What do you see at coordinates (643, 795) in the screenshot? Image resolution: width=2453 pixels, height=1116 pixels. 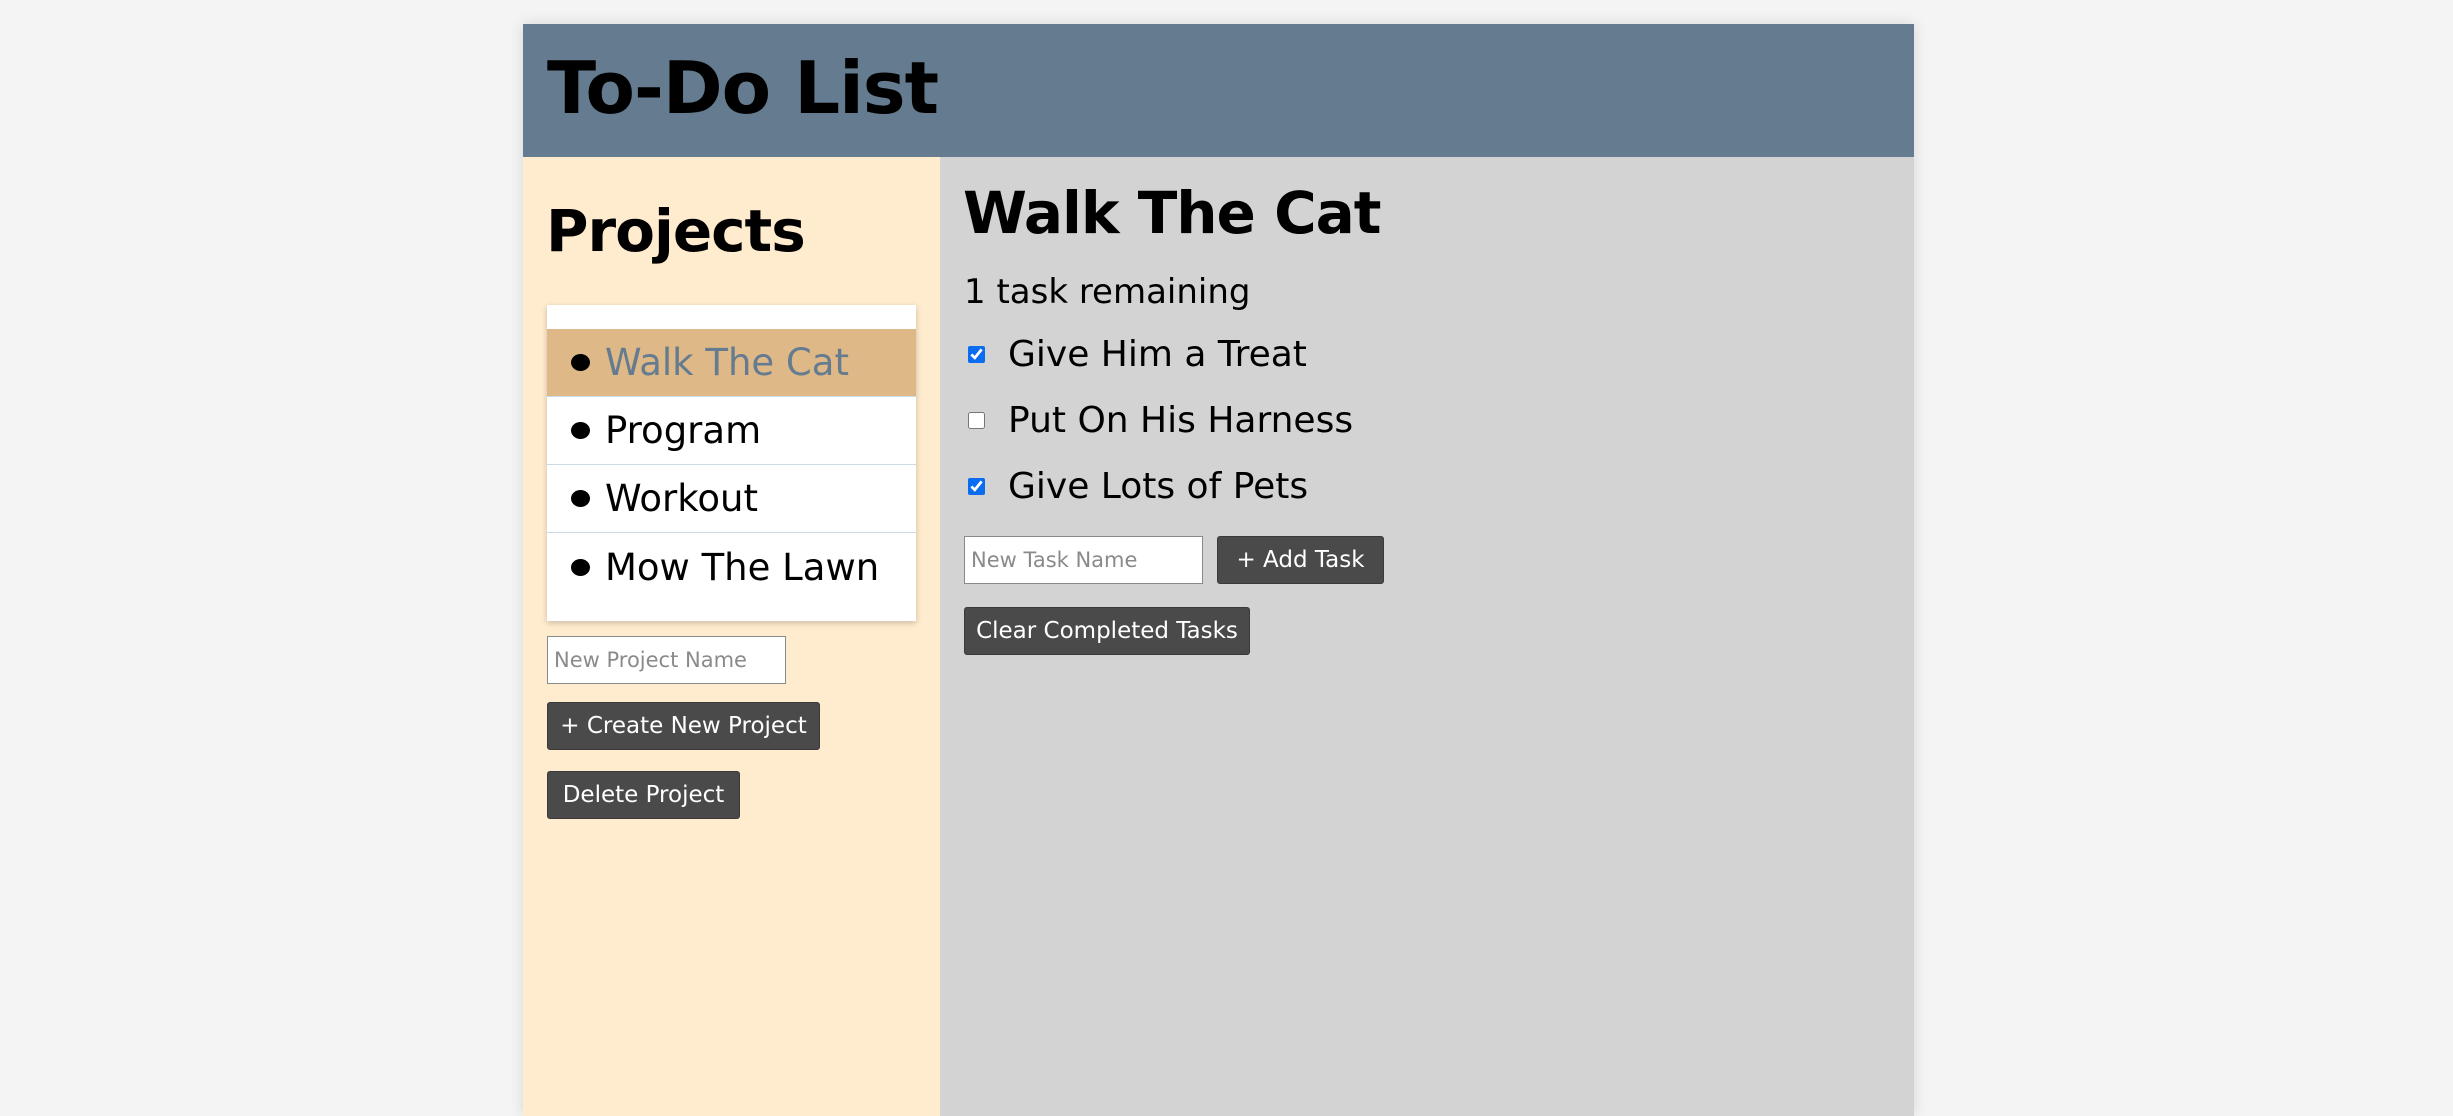 I see `delete-project-button: Delete Project` at bounding box center [643, 795].